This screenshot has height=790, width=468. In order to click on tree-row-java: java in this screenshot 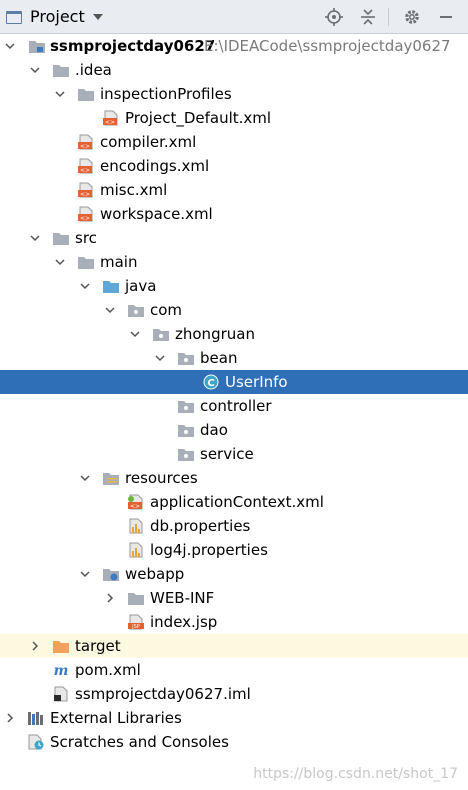, I will do `click(234, 286)`.